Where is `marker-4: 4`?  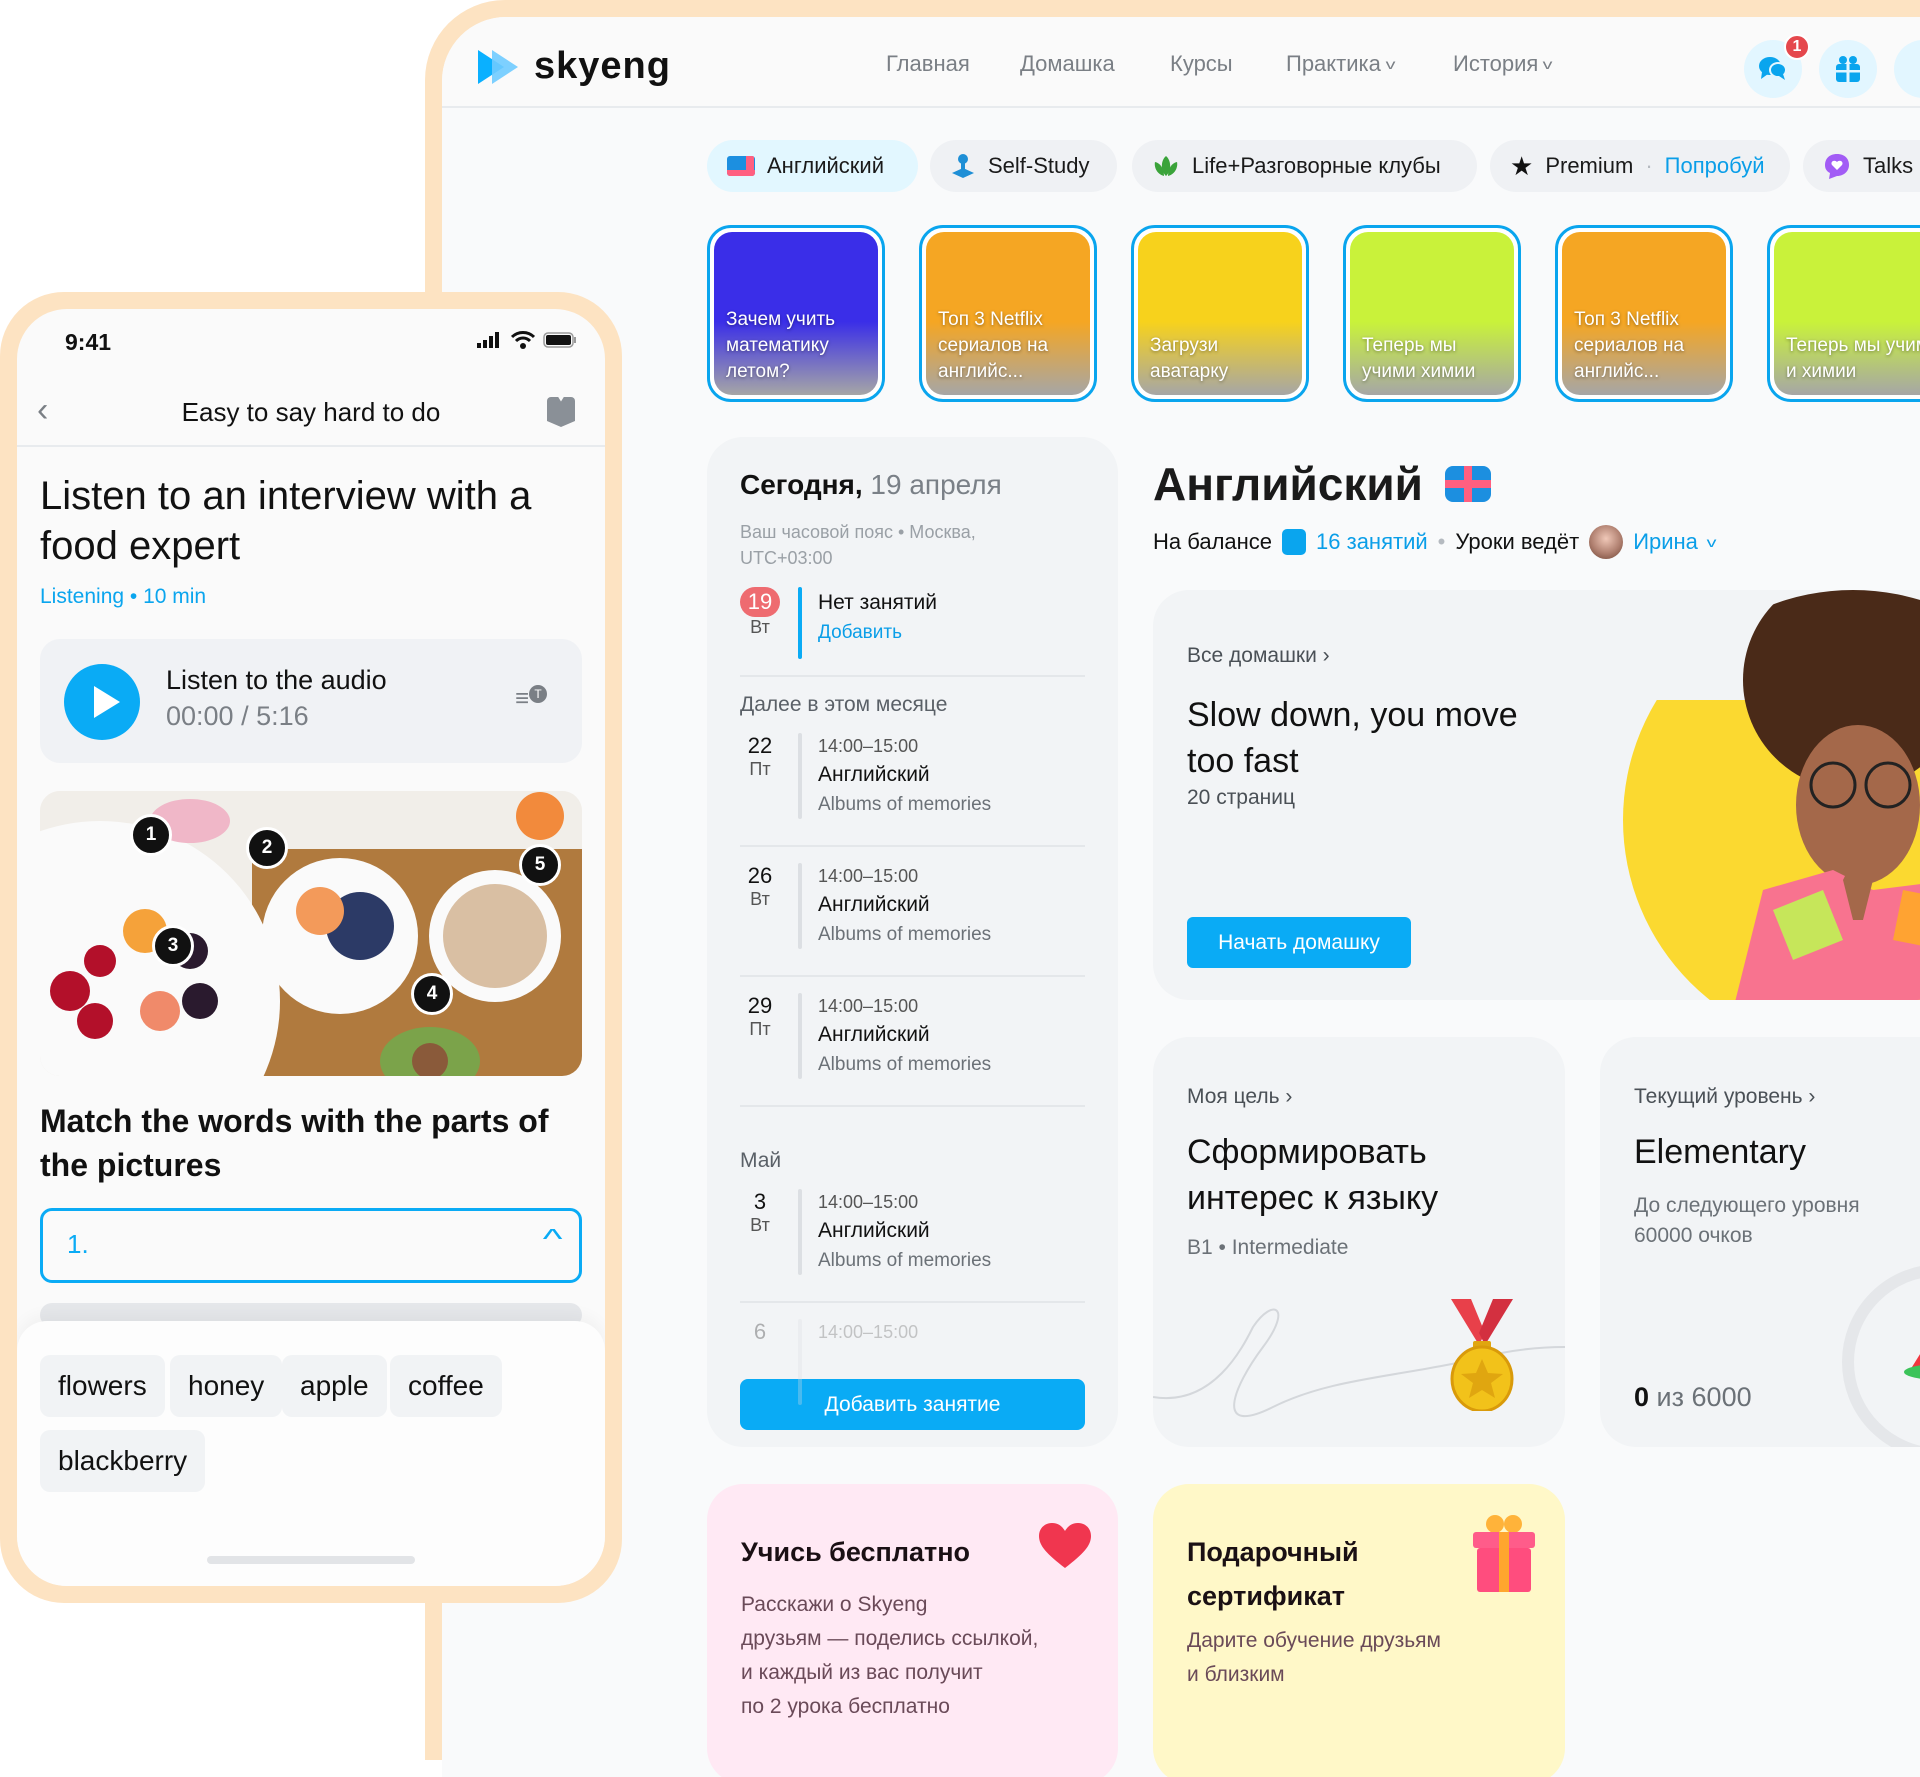 marker-4: 4 is located at coordinates (432, 994).